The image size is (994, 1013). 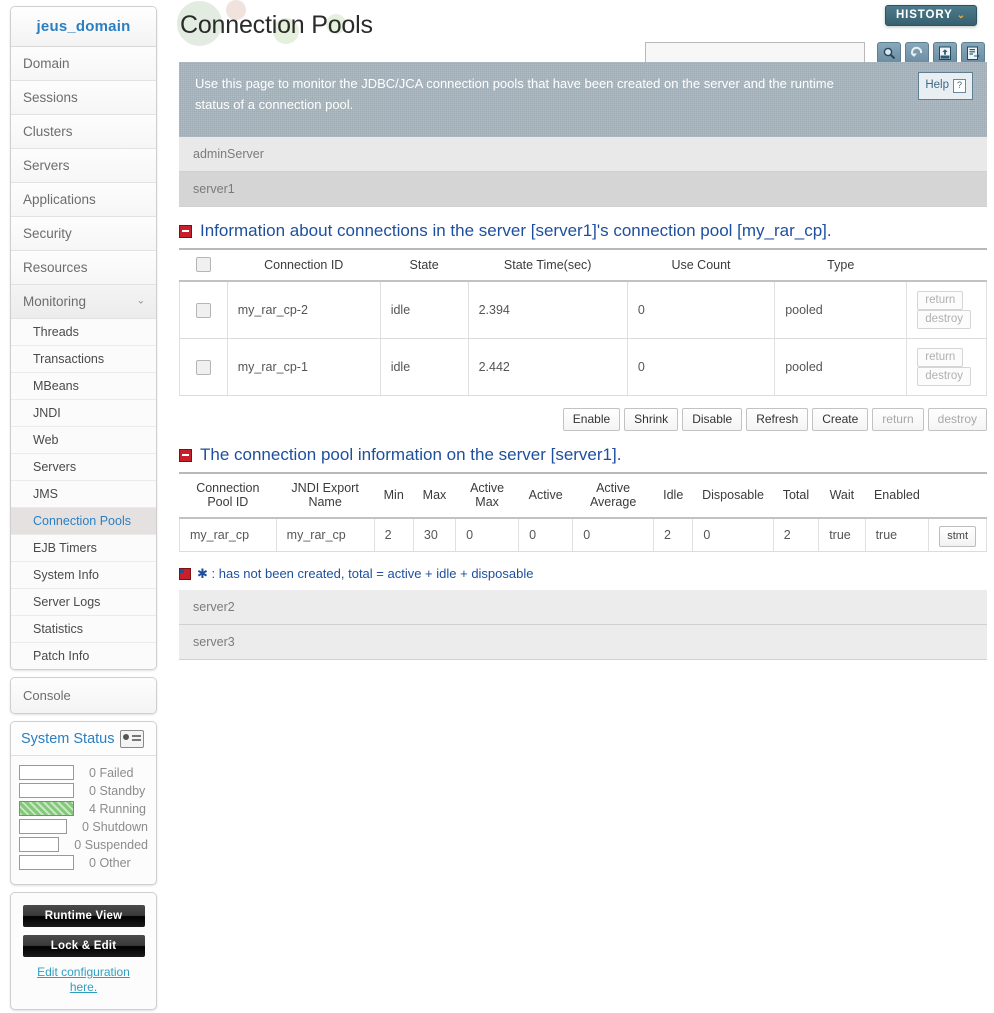 What do you see at coordinates (83, 64) in the screenshot?
I see `sidebar-item-domain: Domain` at bounding box center [83, 64].